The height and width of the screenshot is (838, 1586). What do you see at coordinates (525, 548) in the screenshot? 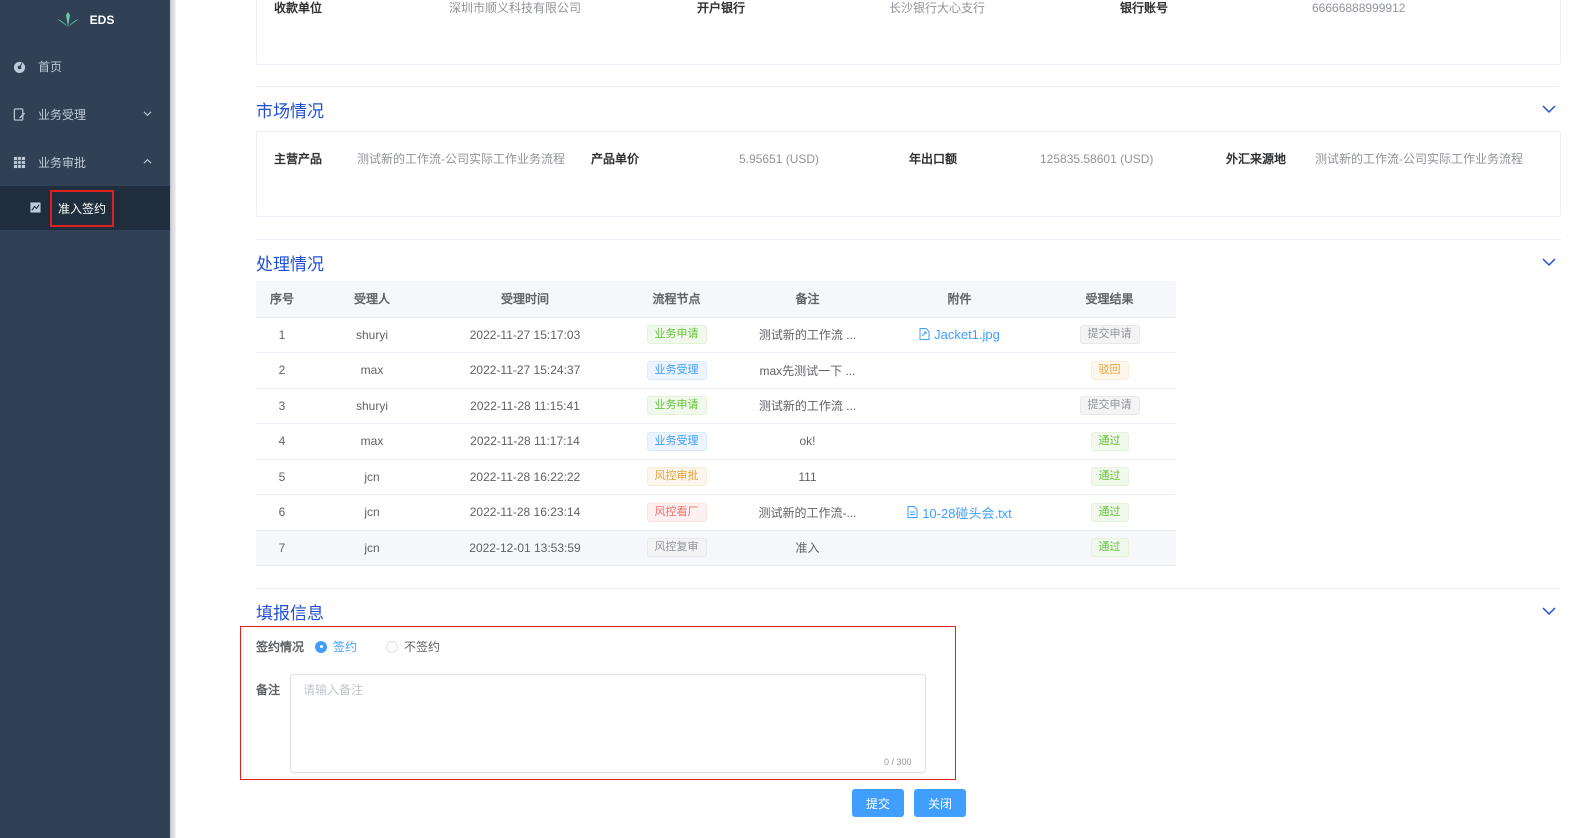
I see `cell-time: 2022-12-01 13:53:59` at bounding box center [525, 548].